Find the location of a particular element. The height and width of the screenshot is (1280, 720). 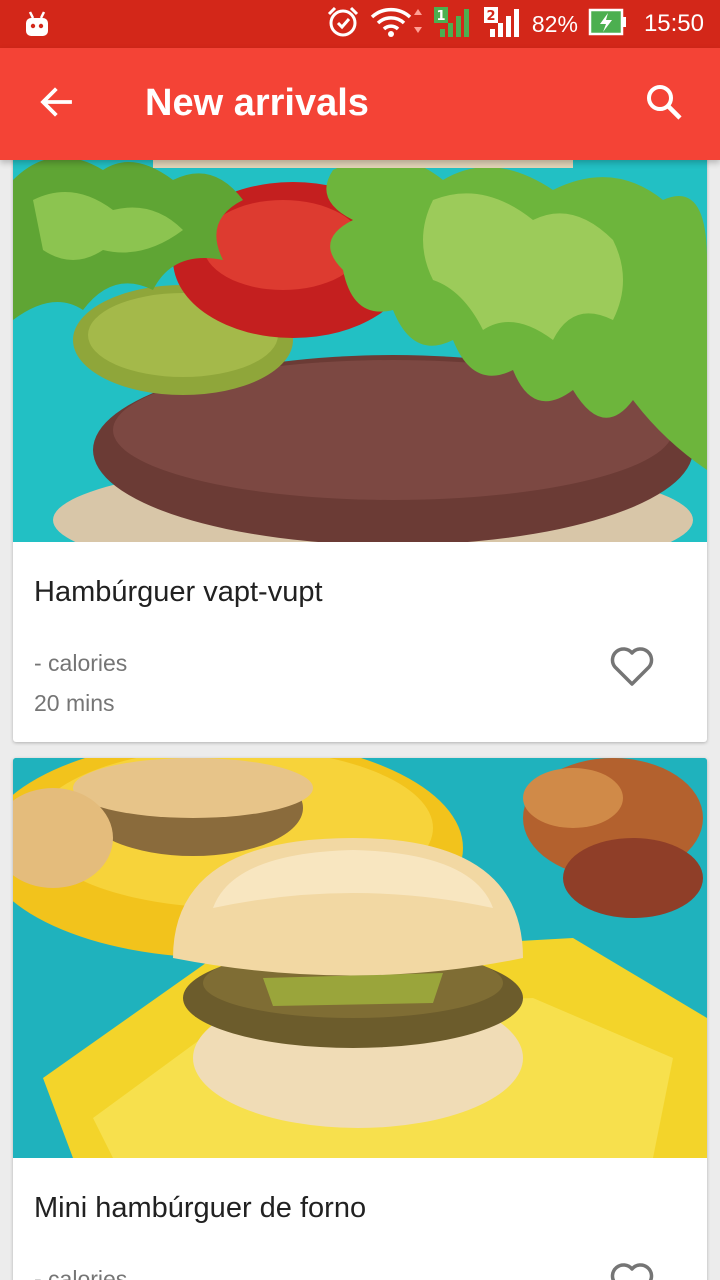

battery-percent: 82% is located at coordinates (554, 23).